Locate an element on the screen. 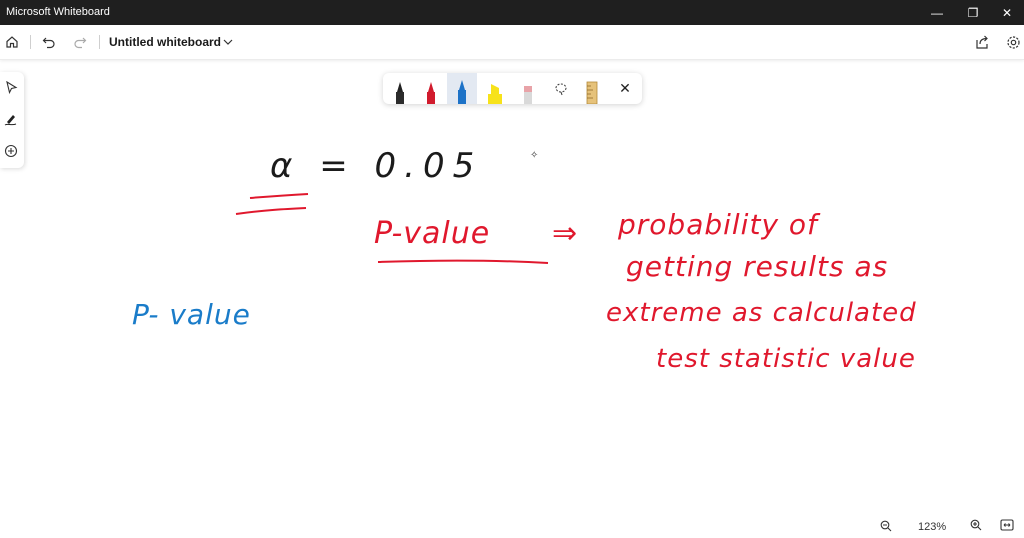 This screenshot has height=538, width=1024. title-dropdown-button is located at coordinates (228, 42).